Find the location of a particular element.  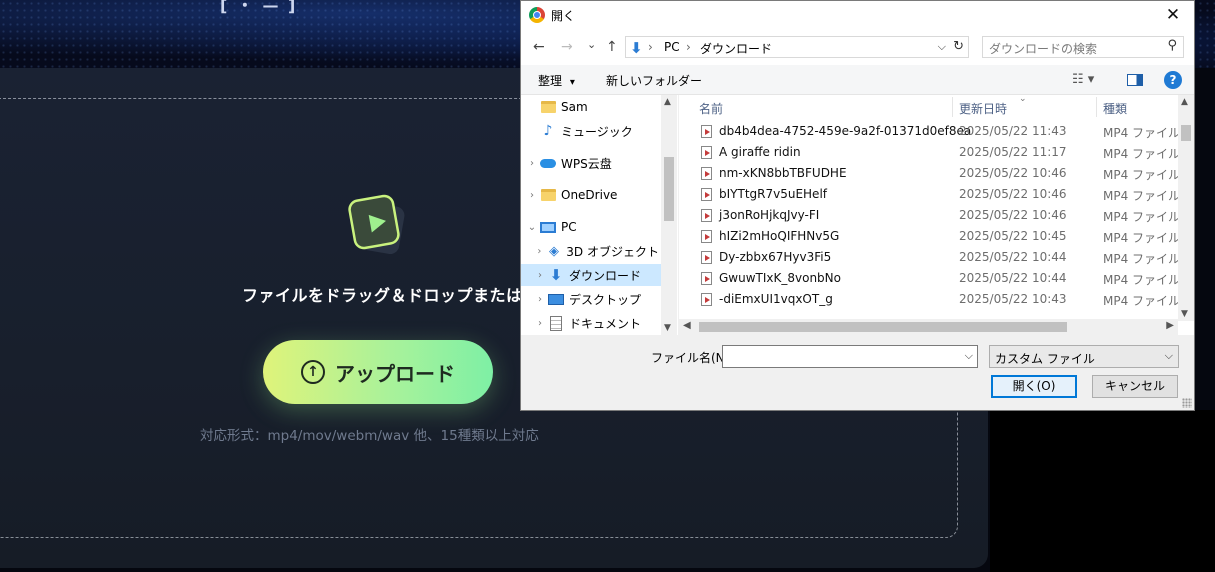

column-header-type: 種類 is located at coordinates (1115, 107).